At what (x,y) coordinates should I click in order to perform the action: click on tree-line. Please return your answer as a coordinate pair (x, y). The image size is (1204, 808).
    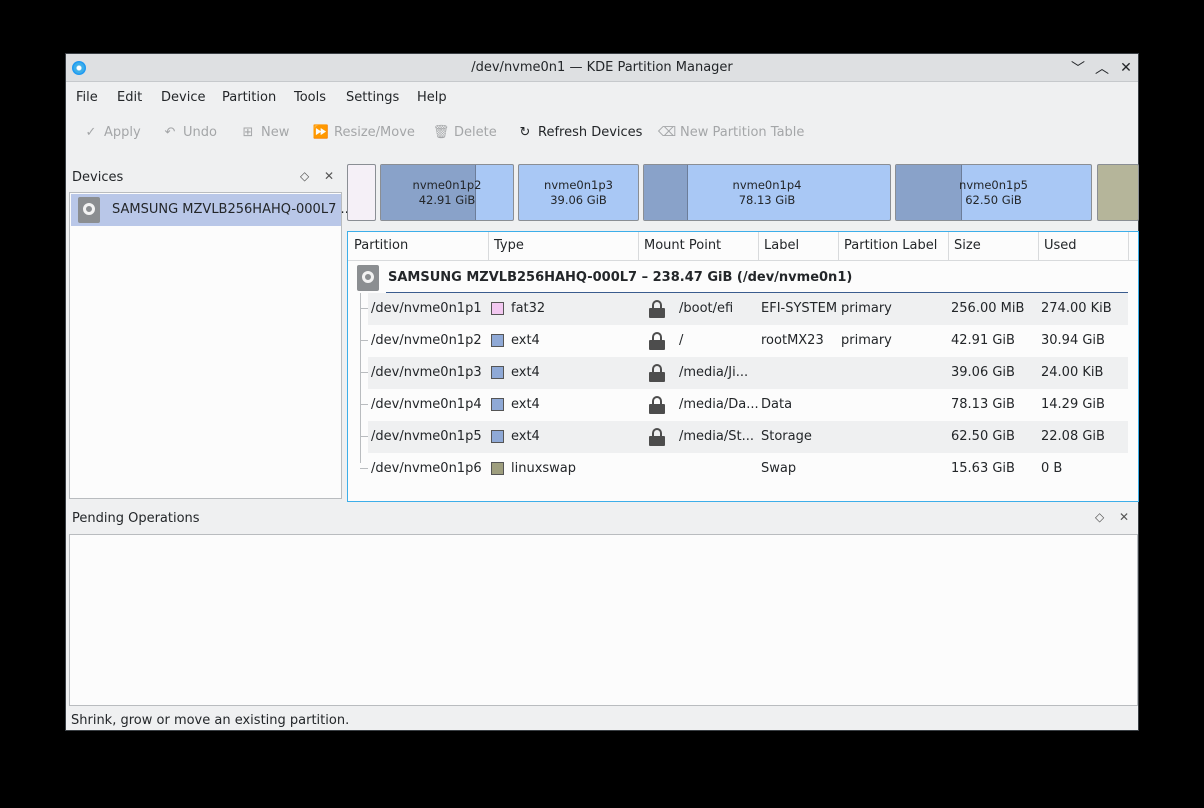
    Looking at the image, I should click on (360, 378).